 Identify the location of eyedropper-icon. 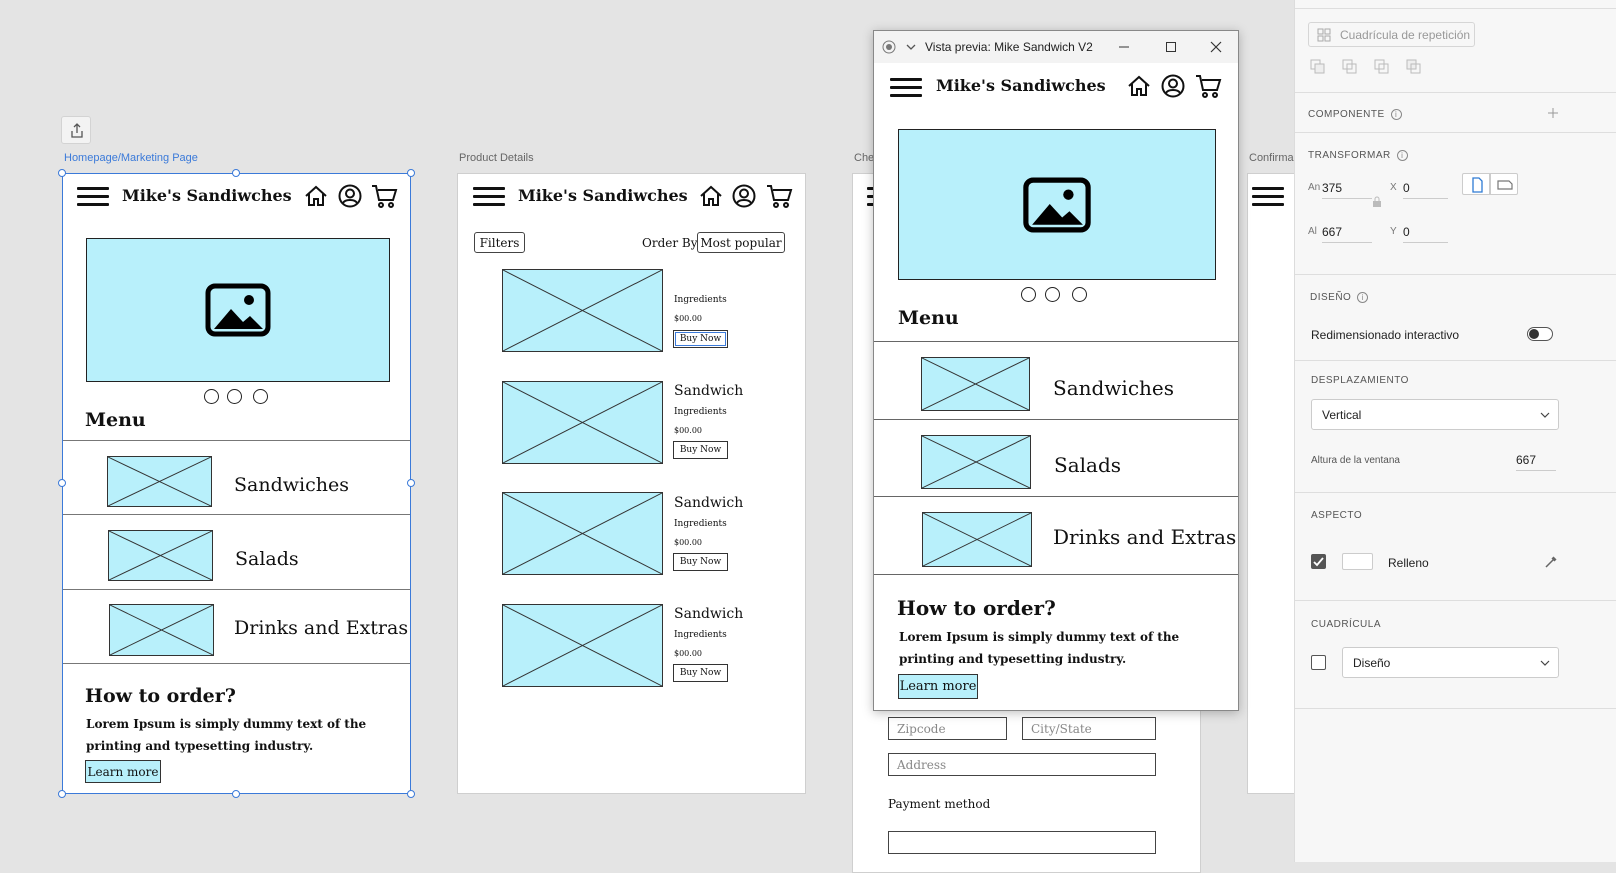
(1551, 562).